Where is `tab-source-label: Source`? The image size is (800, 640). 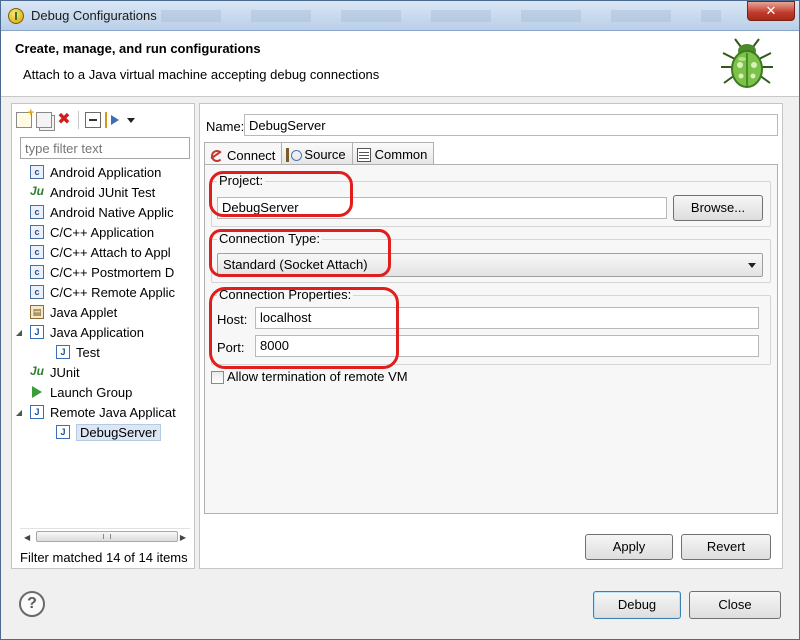 tab-source-label: Source is located at coordinates (325, 154).